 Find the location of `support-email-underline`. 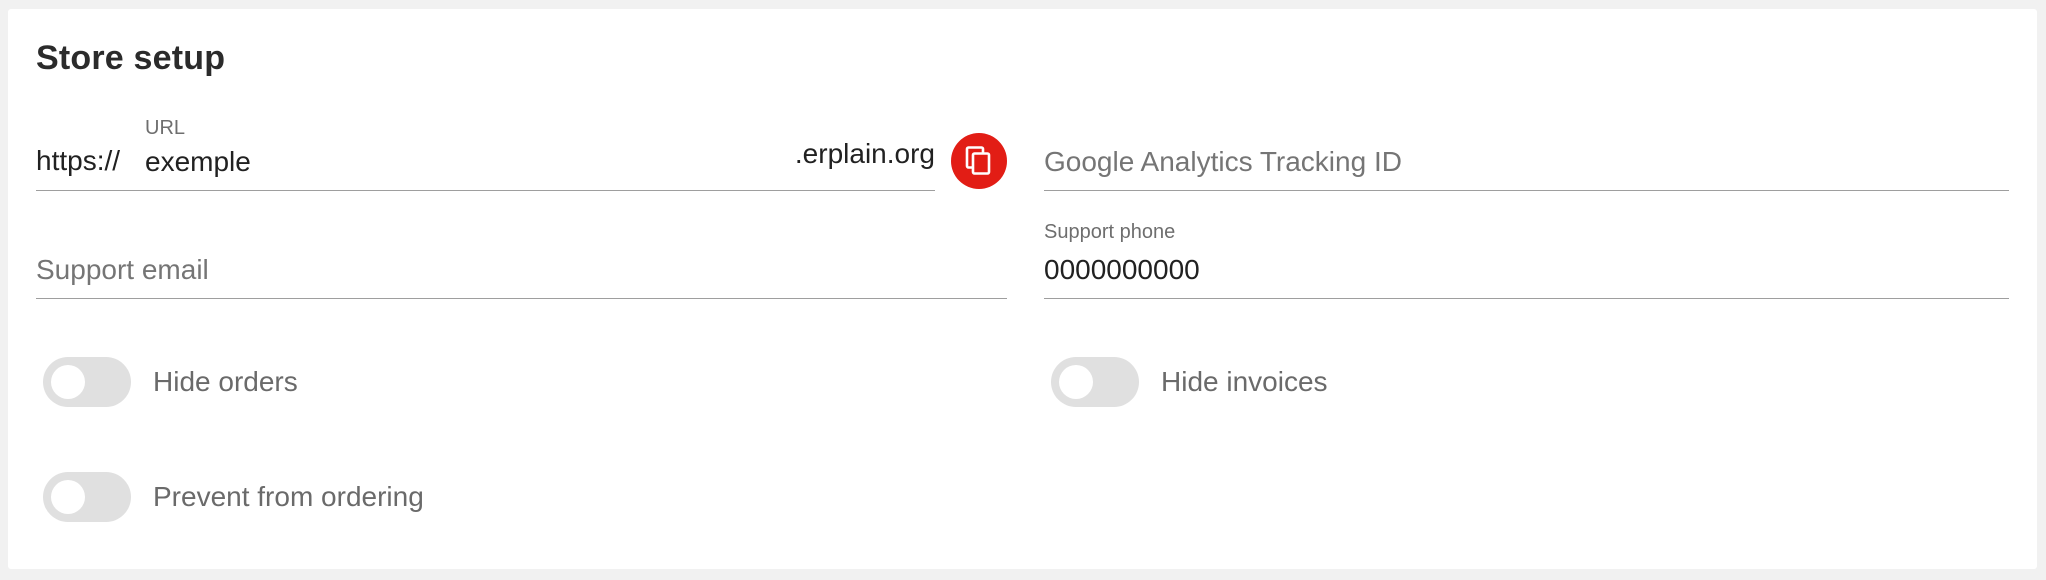

support-email-underline is located at coordinates (521, 298).